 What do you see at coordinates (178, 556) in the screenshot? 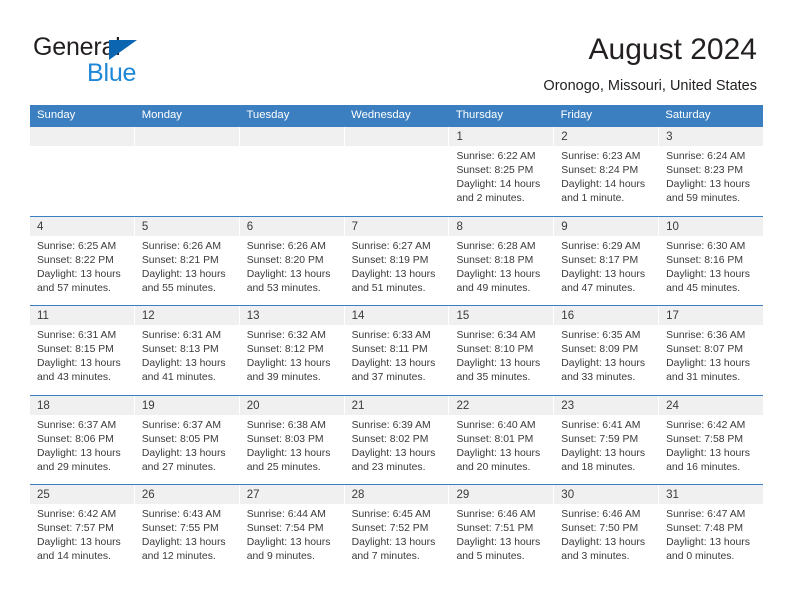
I see `daylight-line-2: and 12 minutes.` at bounding box center [178, 556].